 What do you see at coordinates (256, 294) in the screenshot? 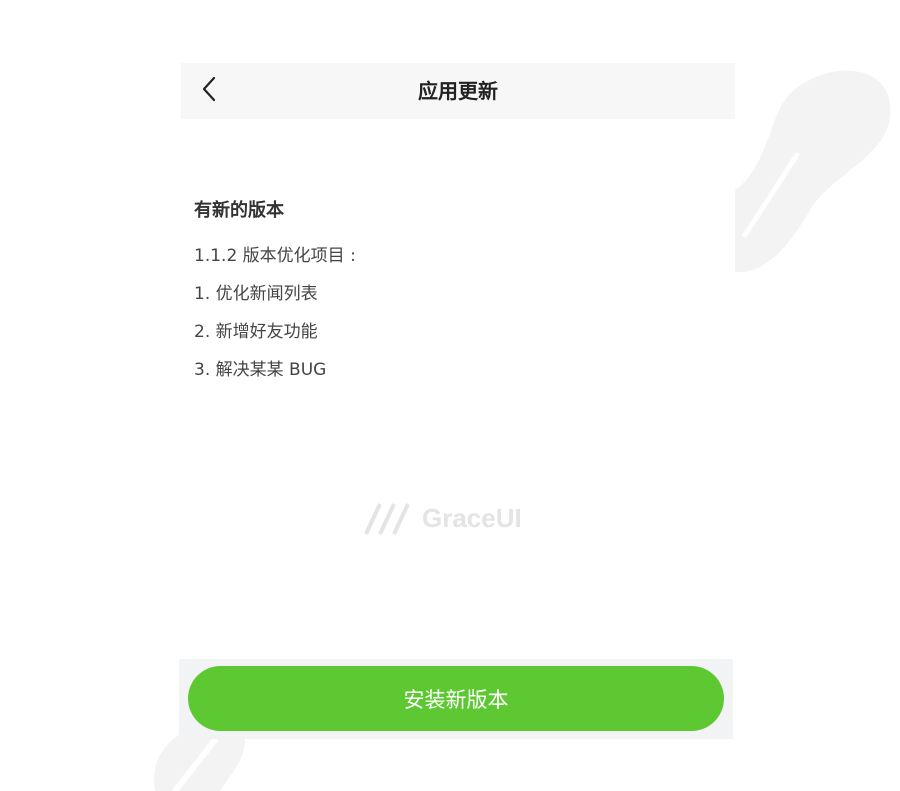
I see `release-note-item: 1. 优化新闻列表` at bounding box center [256, 294].